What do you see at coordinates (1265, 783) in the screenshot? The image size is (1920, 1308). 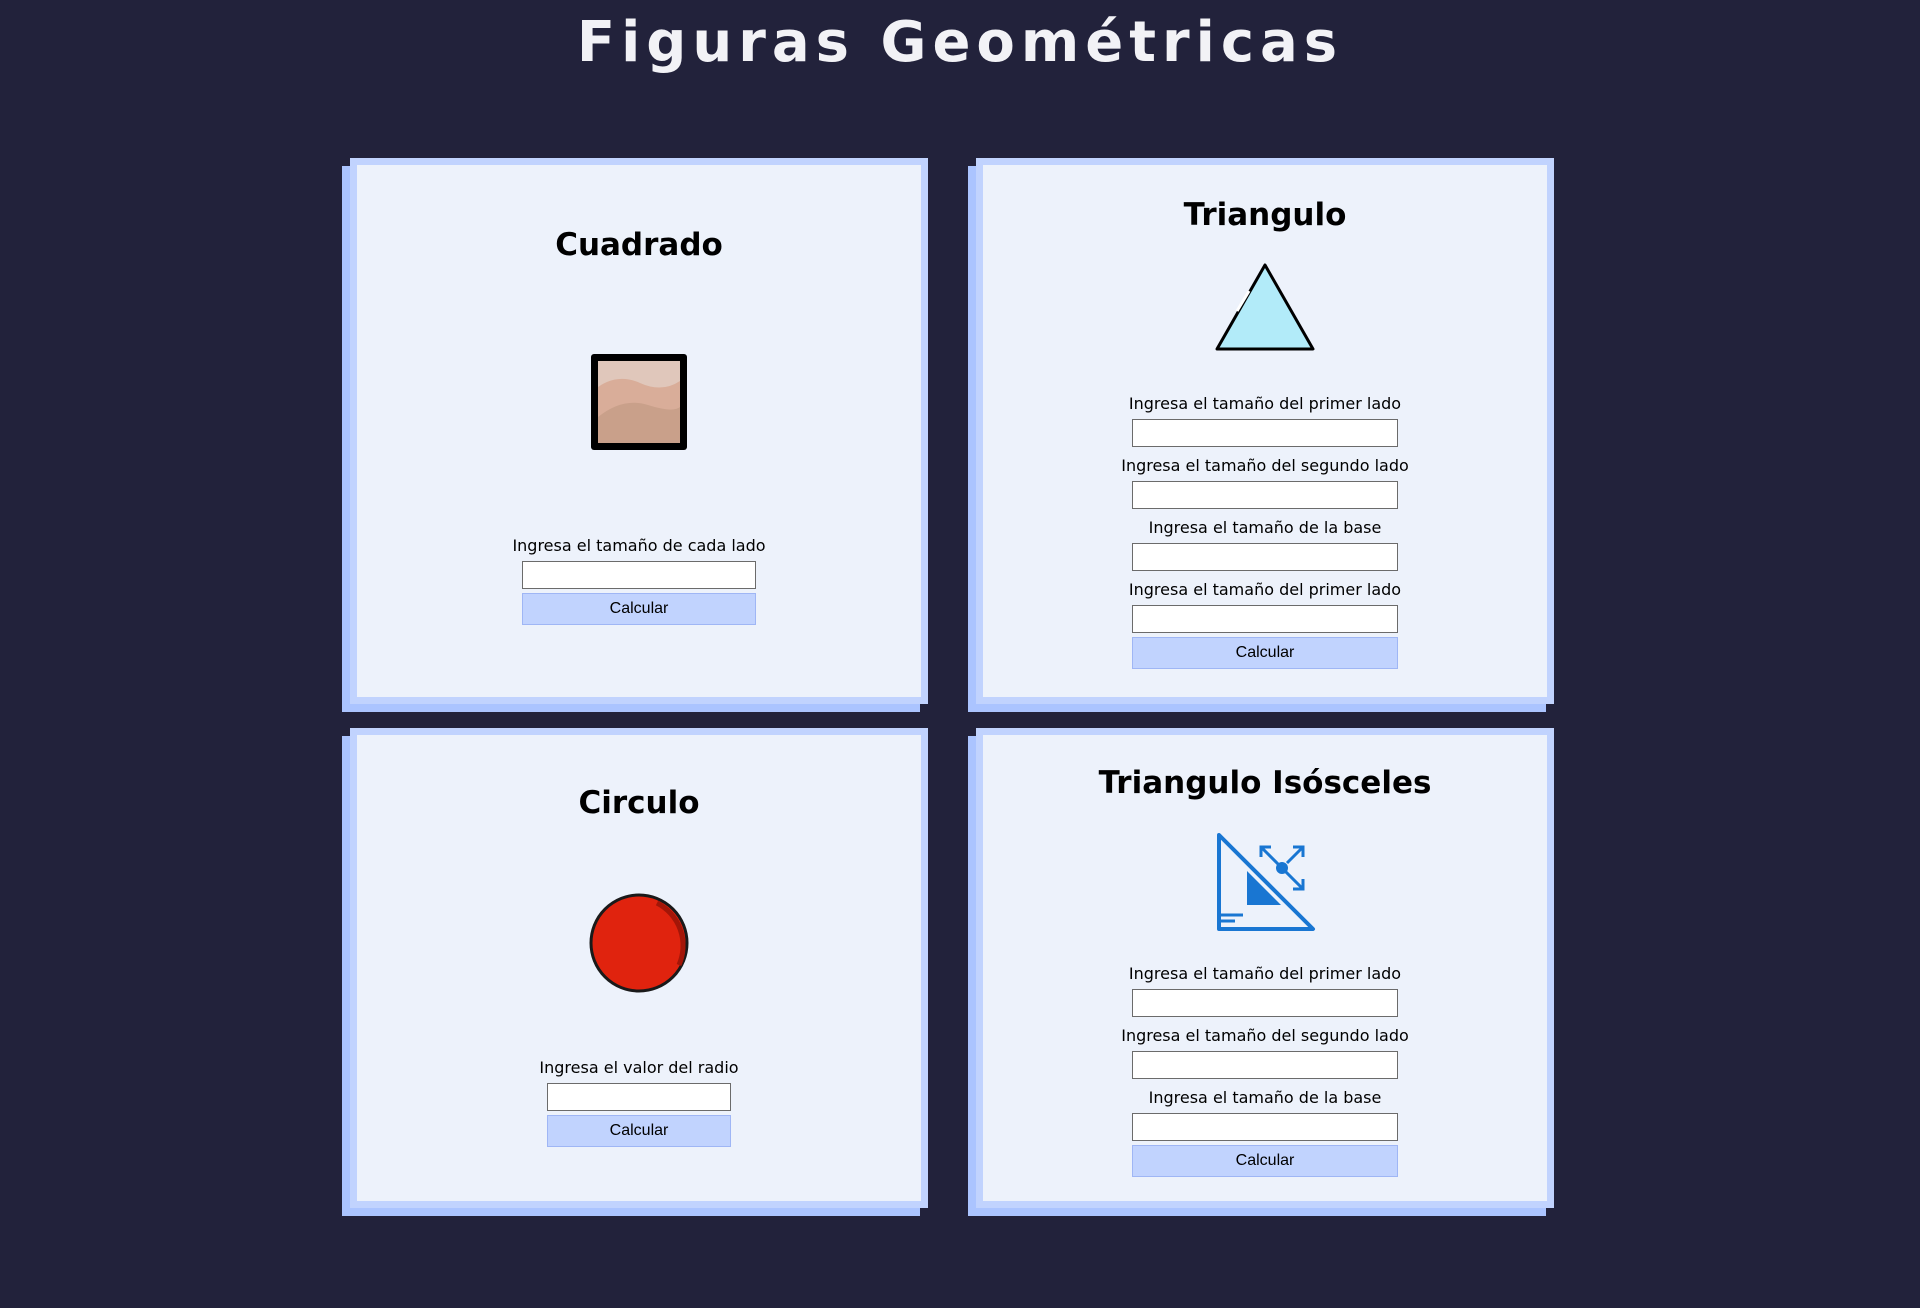 I see `card-title: Triangulo Isósceles` at bounding box center [1265, 783].